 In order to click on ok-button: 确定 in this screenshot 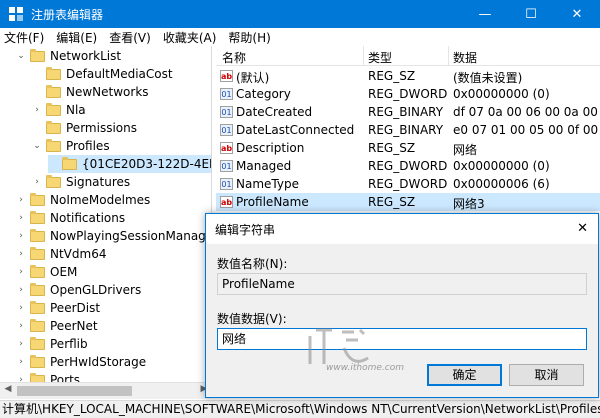, I will do `click(464, 375)`.